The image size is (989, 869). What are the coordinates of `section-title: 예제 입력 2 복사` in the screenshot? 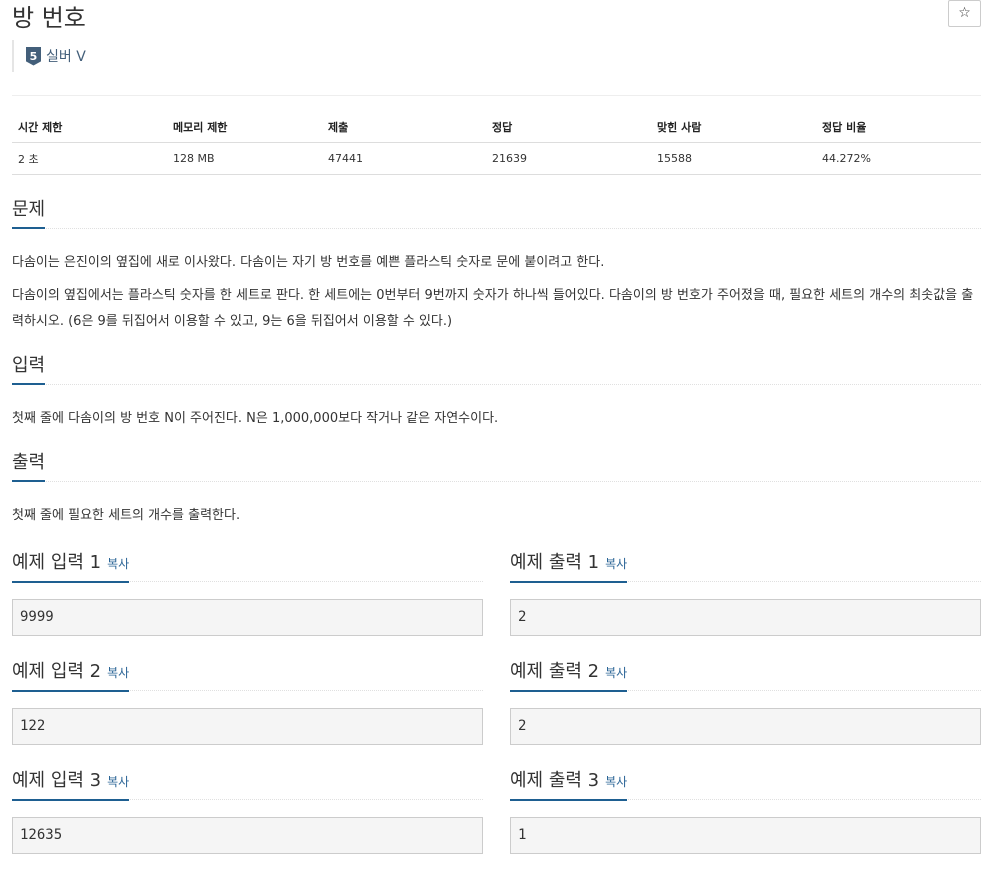 It's located at (71, 676).